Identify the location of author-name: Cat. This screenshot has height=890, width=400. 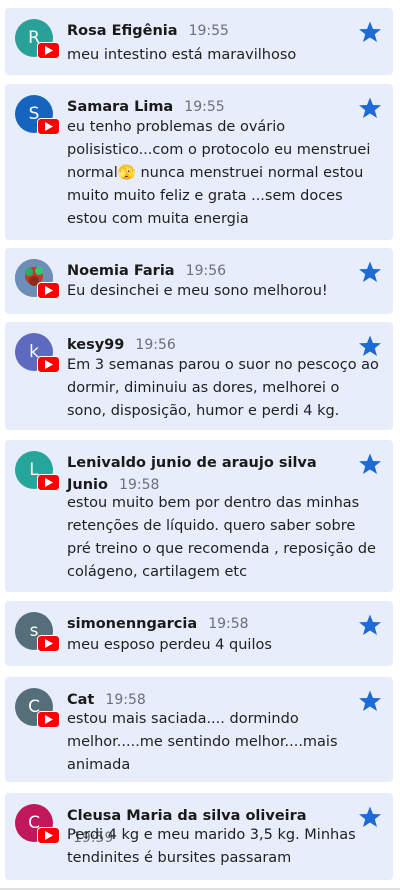
(81, 700).